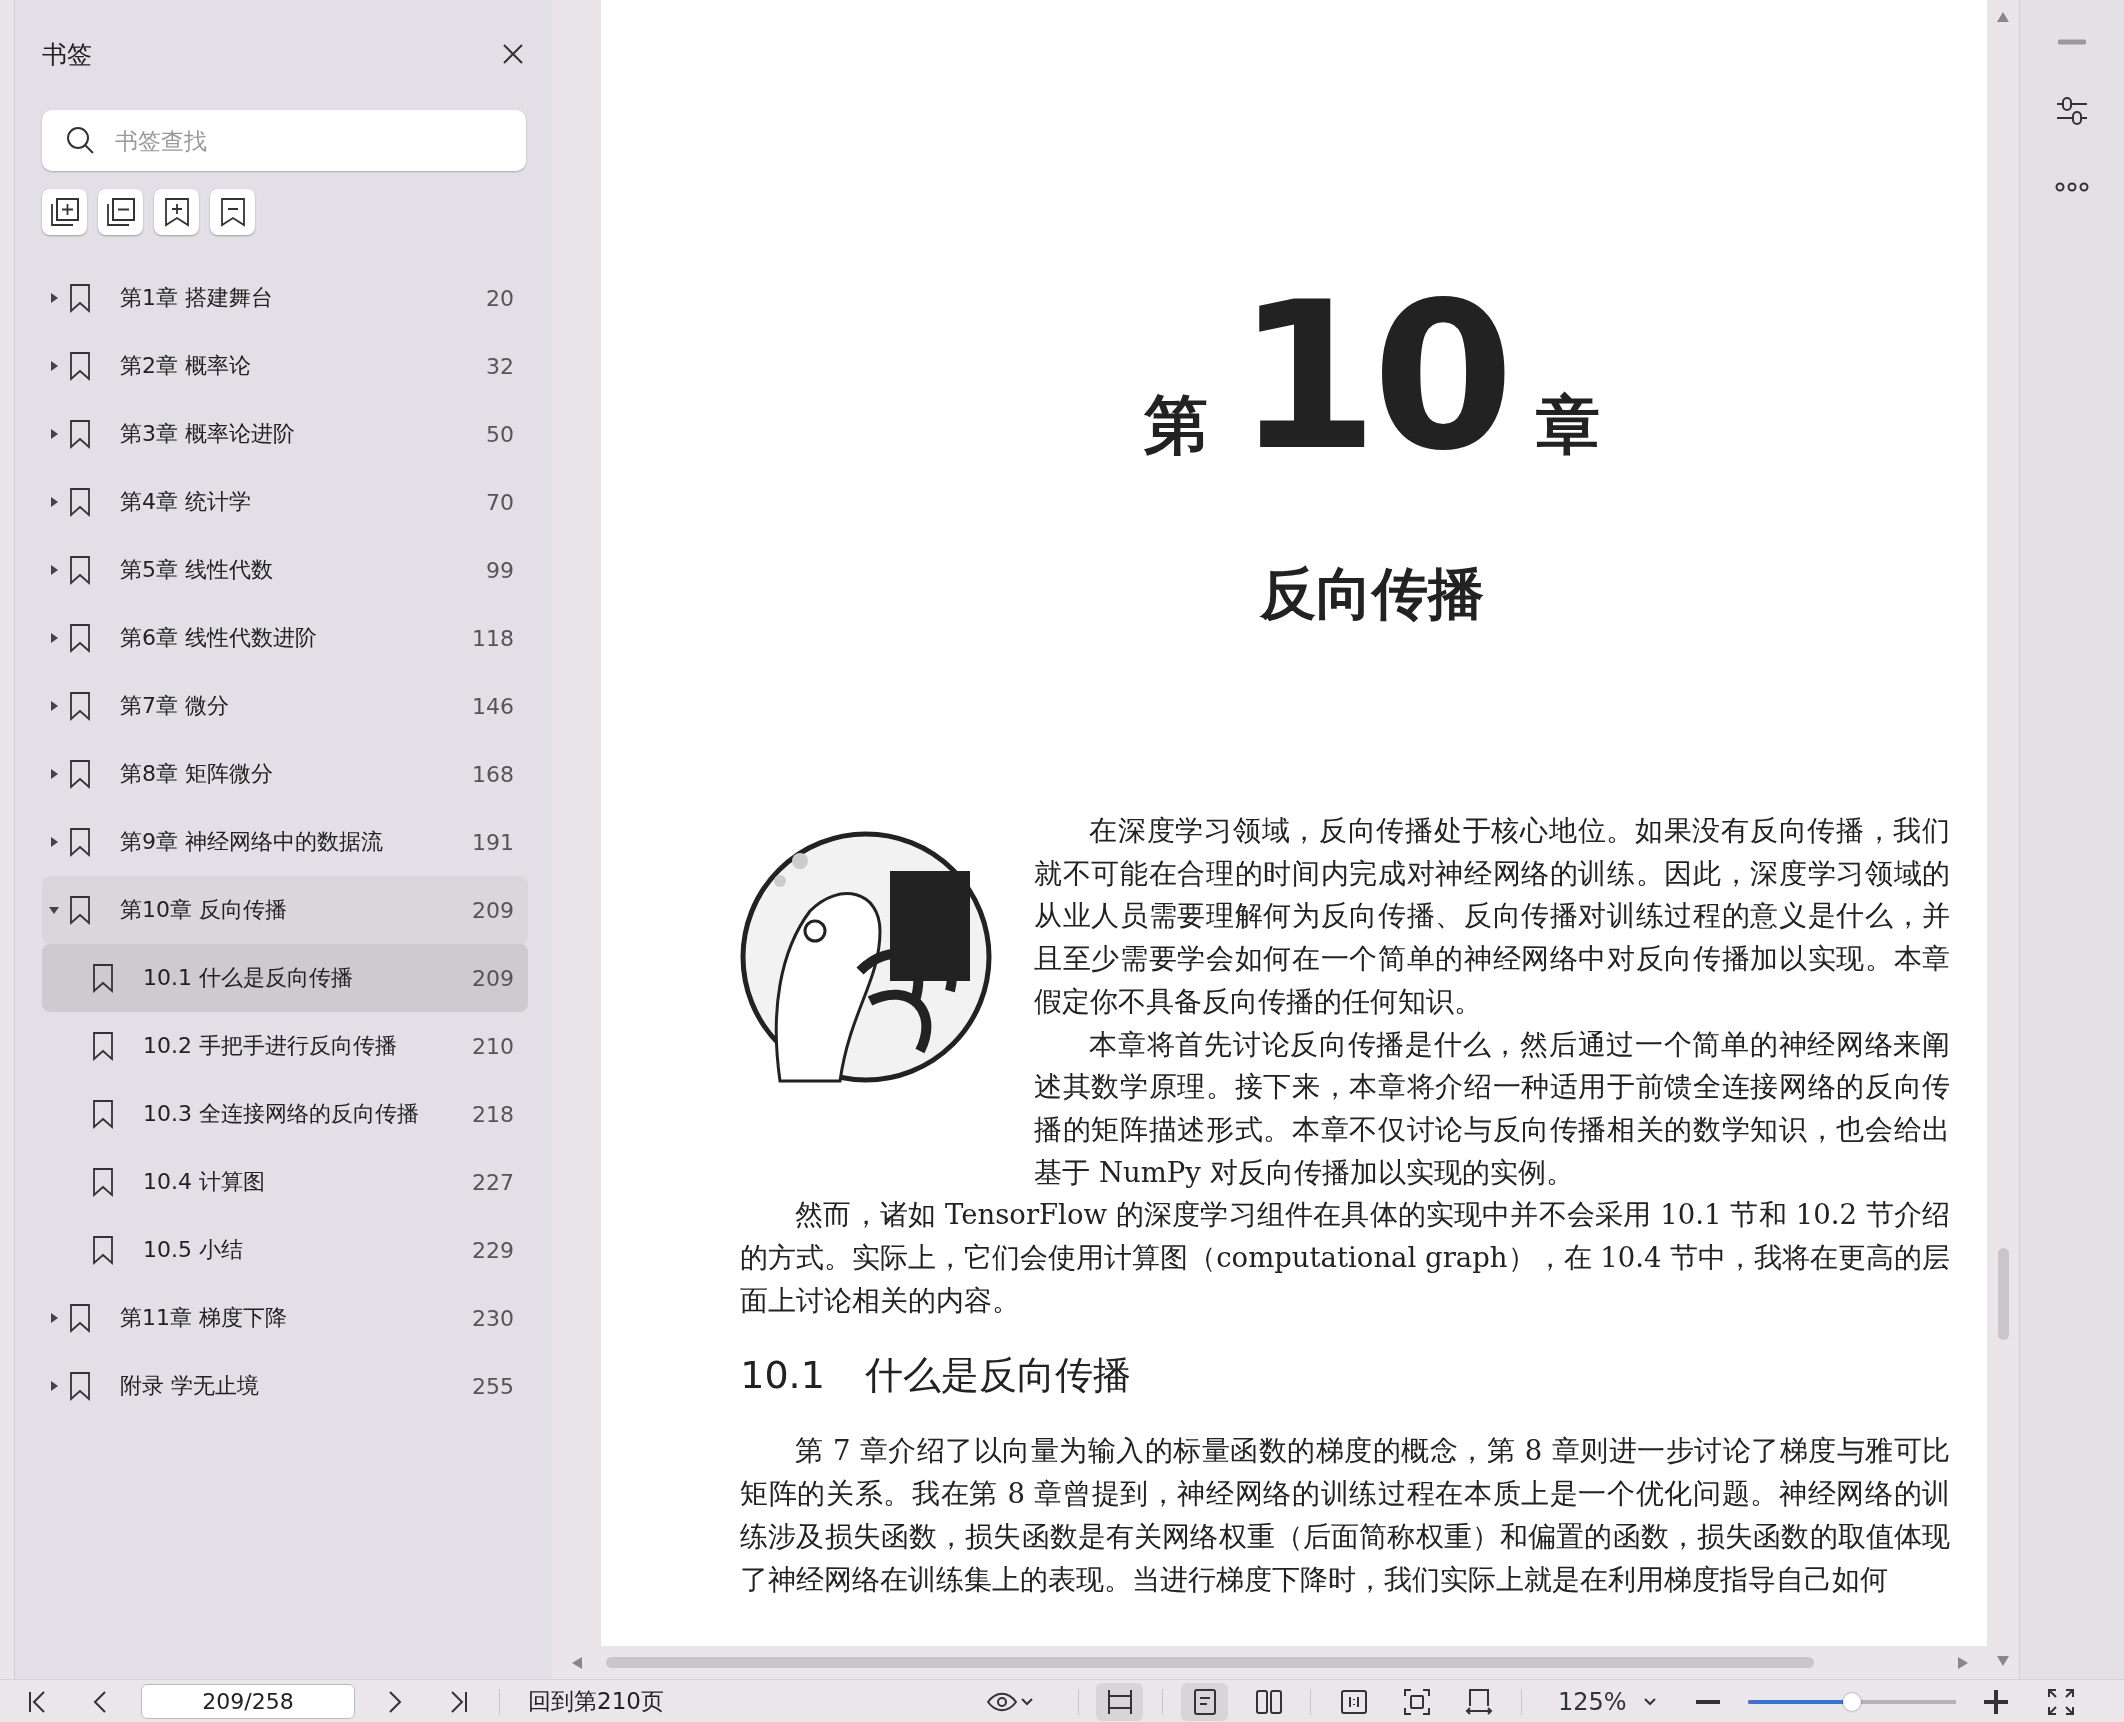  What do you see at coordinates (285, 706) in the screenshot?
I see `bookmark-item: 第7章 微分 146` at bounding box center [285, 706].